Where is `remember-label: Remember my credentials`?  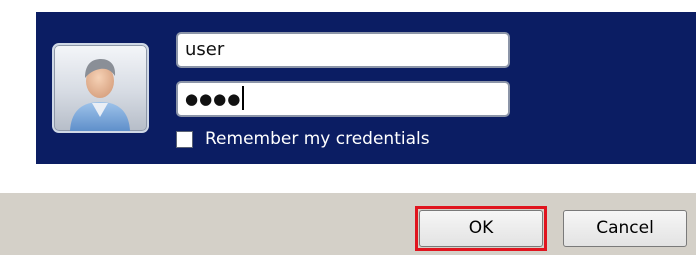
remember-label: Remember my credentials is located at coordinates (317, 139).